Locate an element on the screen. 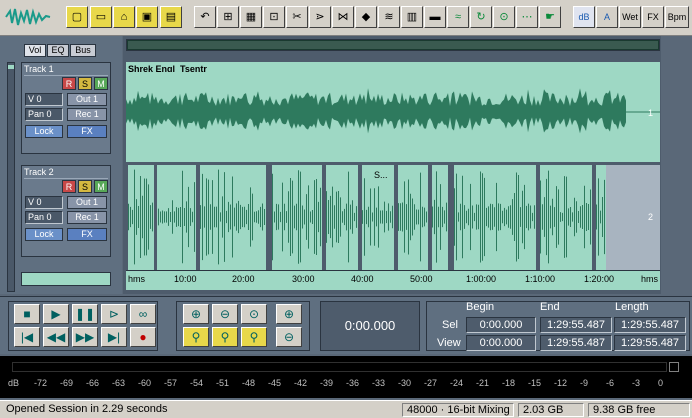 The width and height of the screenshot is (692, 418). ruler-tick: 40:00 is located at coordinates (362, 279).